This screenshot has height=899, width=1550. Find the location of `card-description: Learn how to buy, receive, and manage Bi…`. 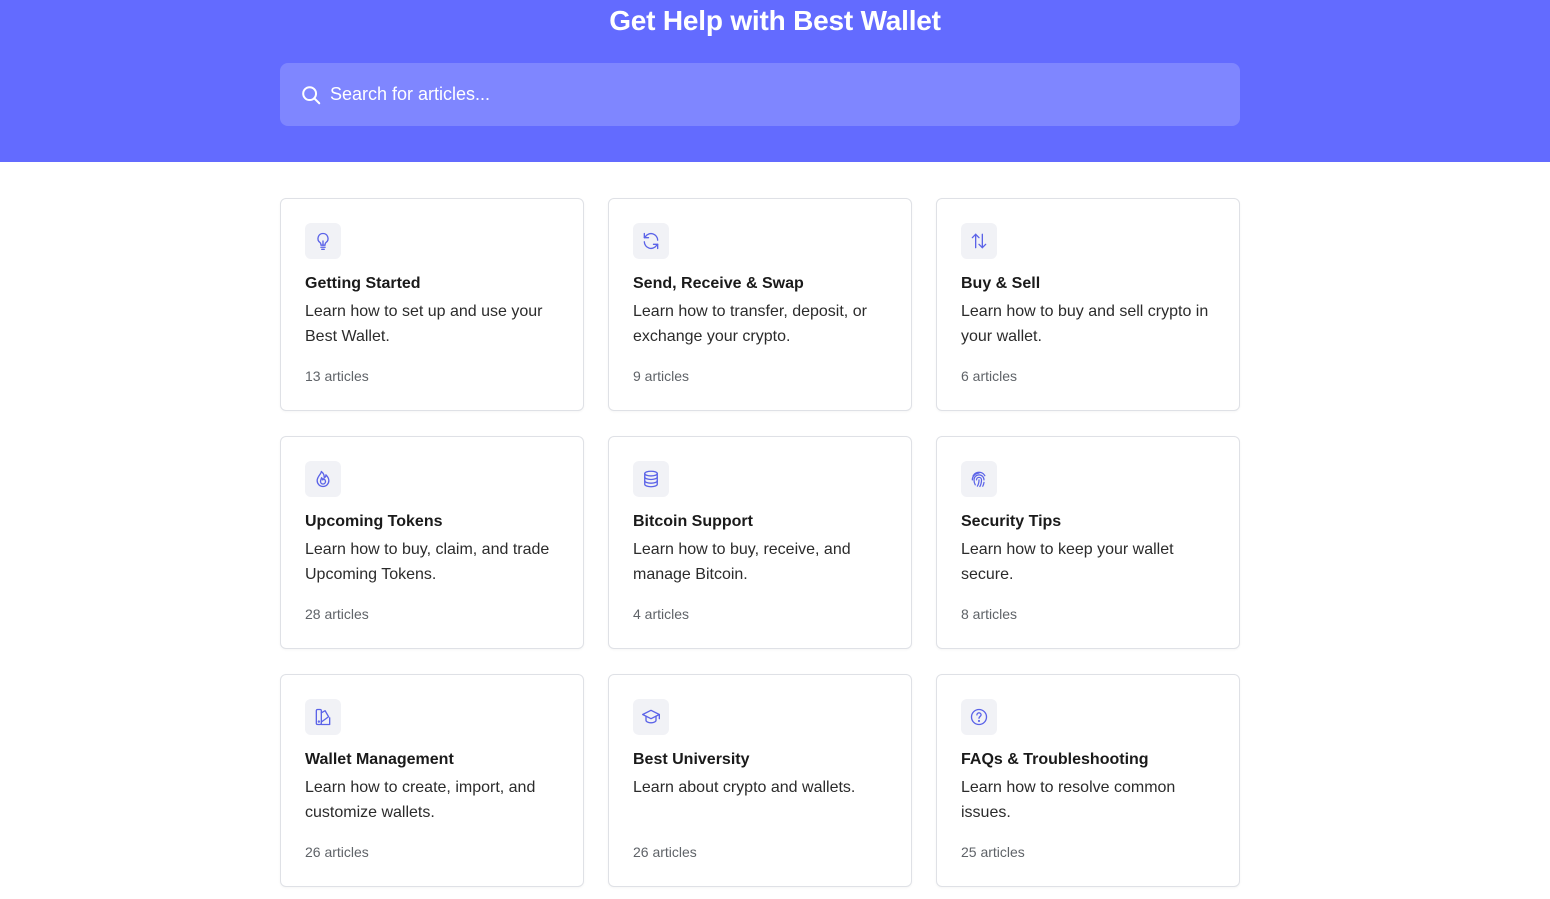

card-description: Learn how to buy, receive, and manage Bi… is located at coordinates (742, 562).